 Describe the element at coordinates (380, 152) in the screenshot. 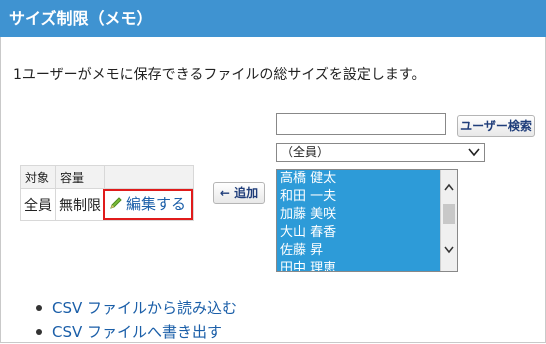

I see `group-select: （全員）` at that location.